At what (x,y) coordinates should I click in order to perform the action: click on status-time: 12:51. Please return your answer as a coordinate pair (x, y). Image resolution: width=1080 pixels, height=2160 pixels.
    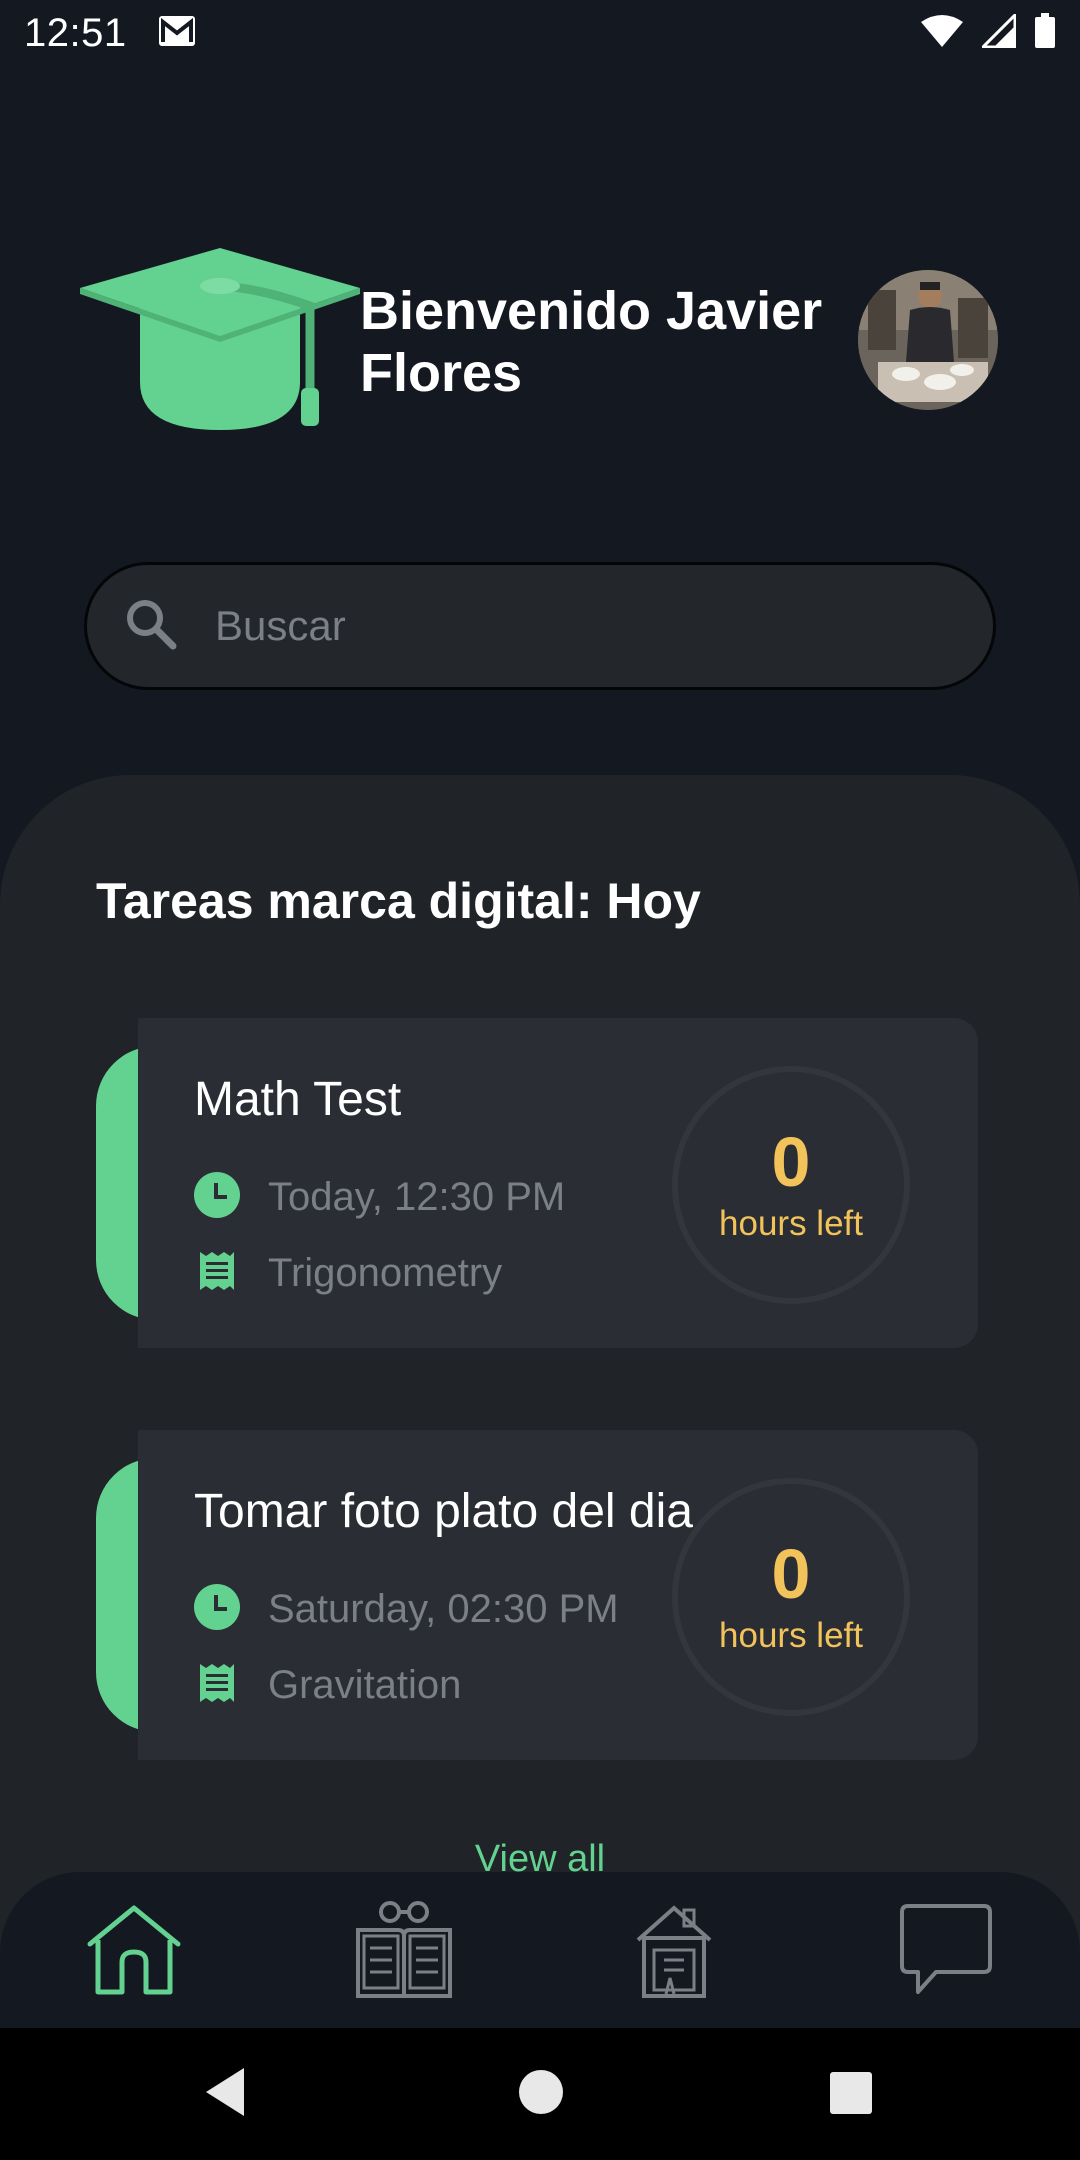
    Looking at the image, I should click on (75, 32).